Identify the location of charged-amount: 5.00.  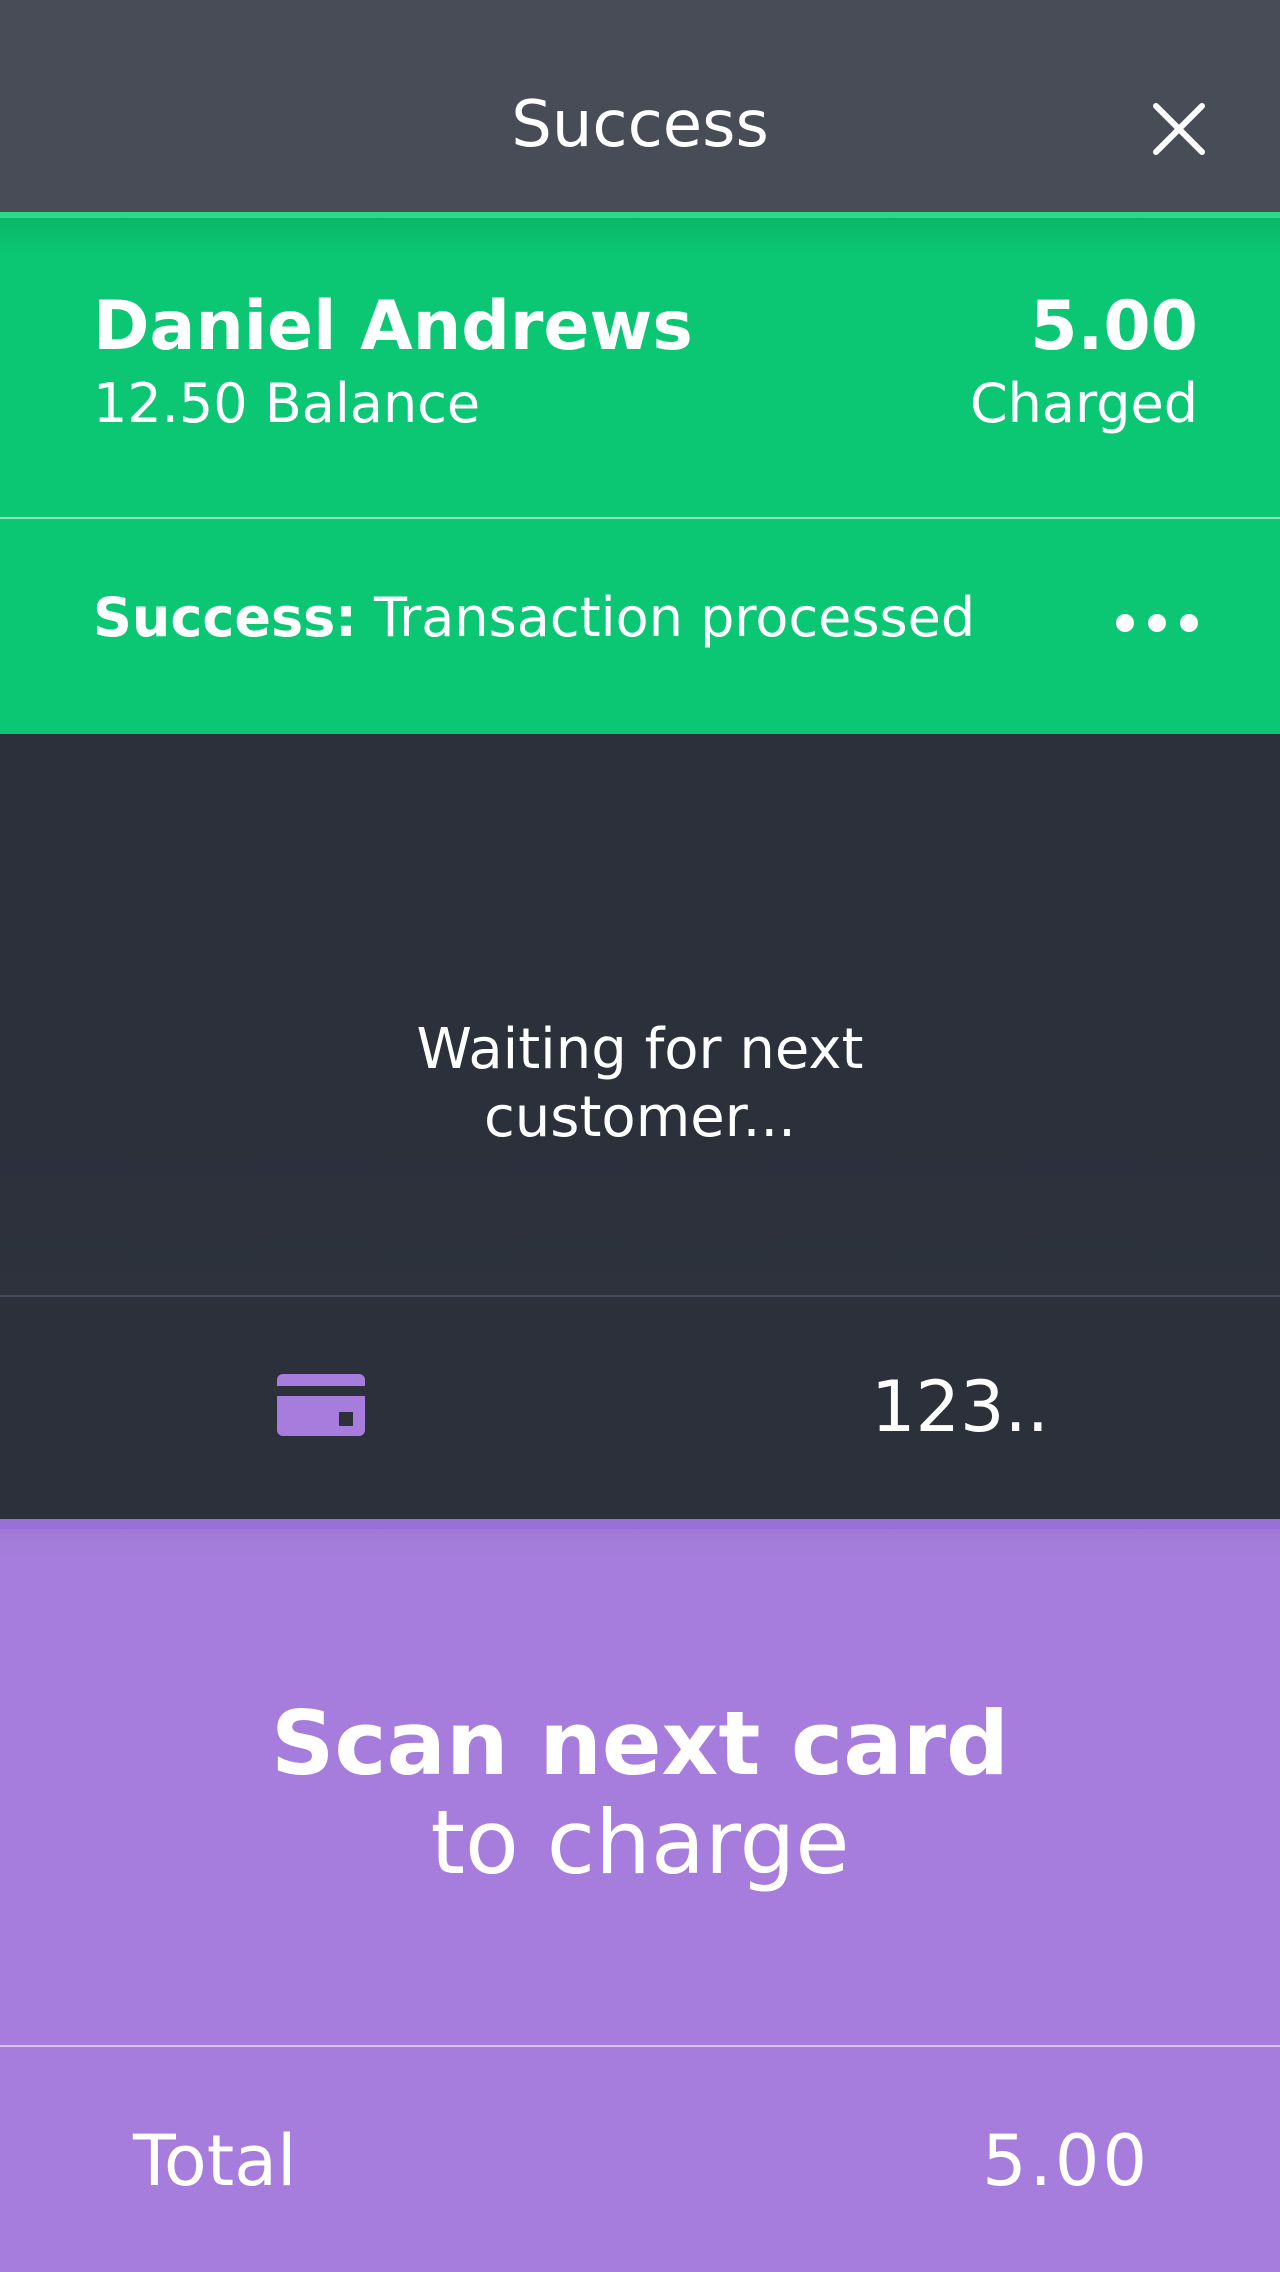
(1114, 326).